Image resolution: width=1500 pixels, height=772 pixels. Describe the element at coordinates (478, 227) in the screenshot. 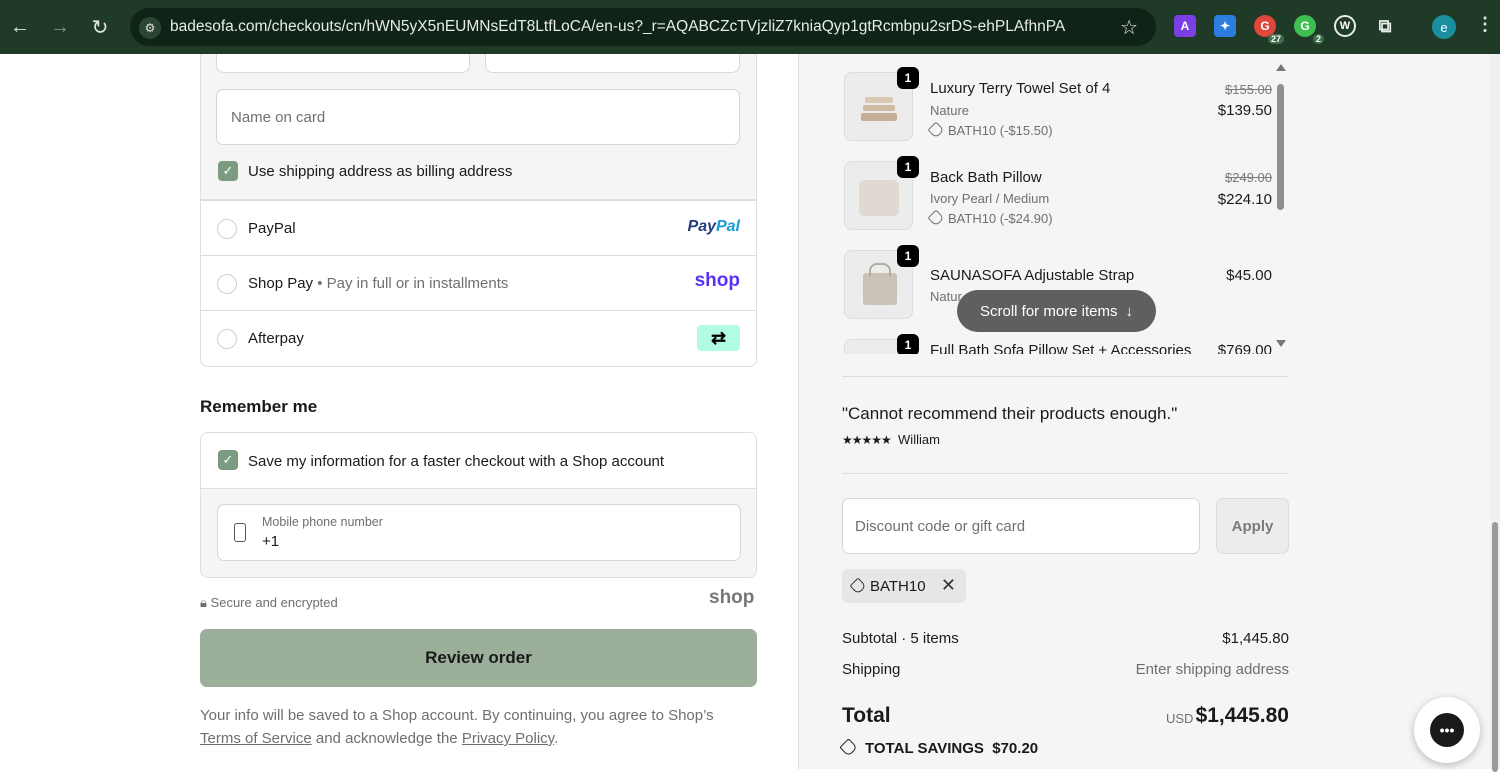

I see `payment-option-paypal: PayPal PayPal` at that location.